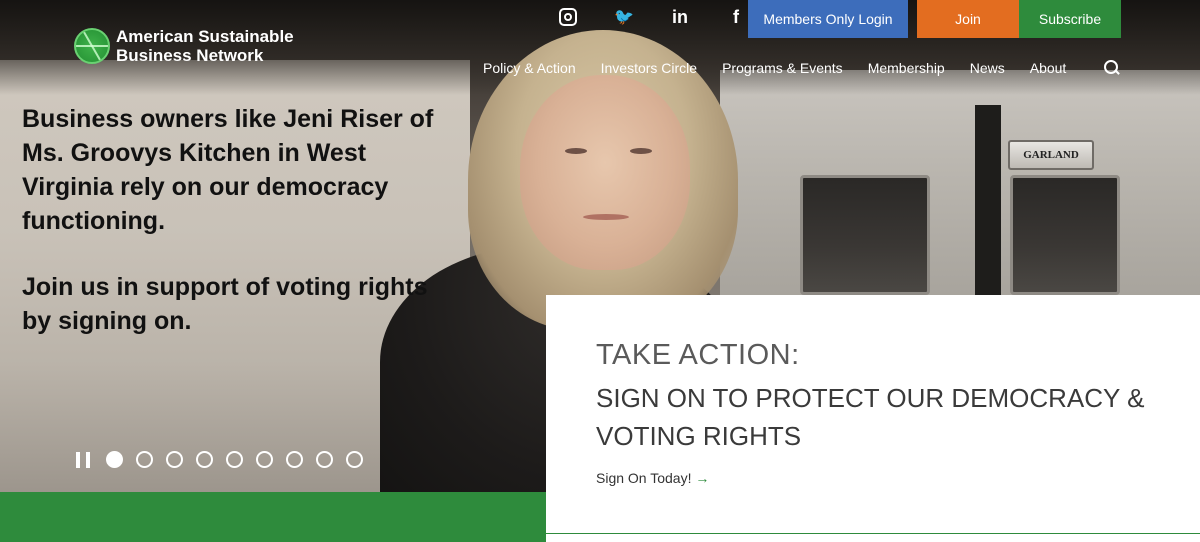 Image resolution: width=1200 pixels, height=542 pixels. Describe the element at coordinates (782, 68) in the screenshot. I see `nav-programs-events: Programs & Events` at that location.